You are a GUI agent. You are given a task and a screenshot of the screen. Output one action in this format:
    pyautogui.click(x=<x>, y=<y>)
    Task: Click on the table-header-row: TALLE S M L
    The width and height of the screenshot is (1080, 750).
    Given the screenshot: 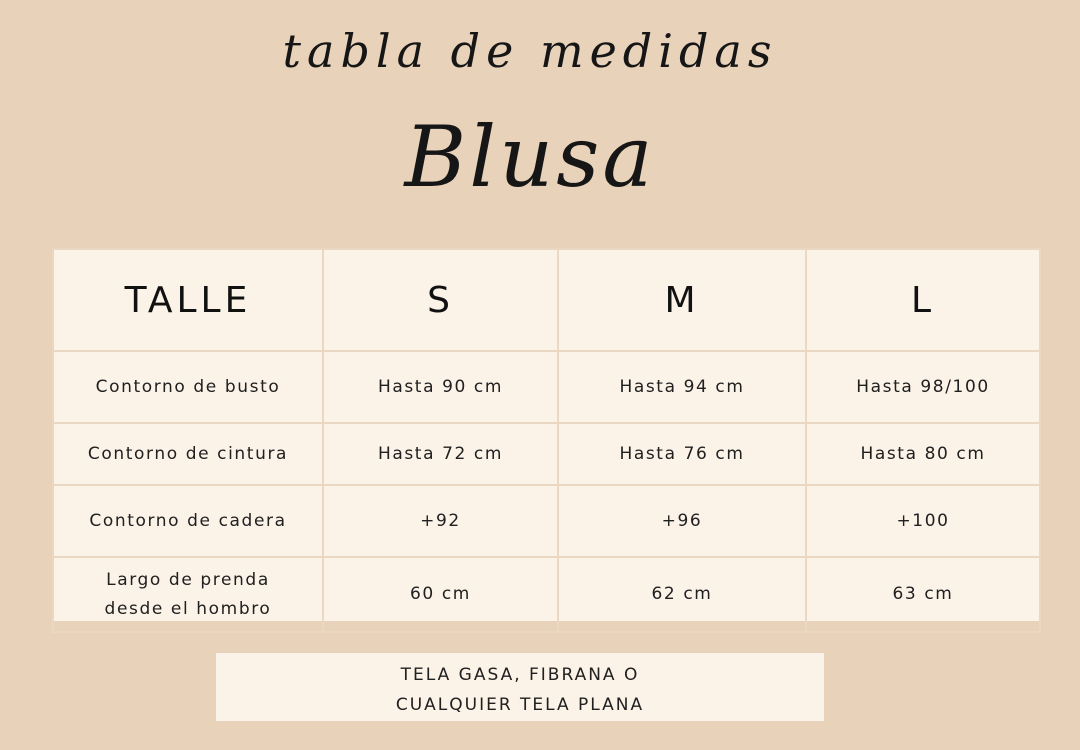 What is the action you would take?
    pyautogui.click(x=546, y=300)
    